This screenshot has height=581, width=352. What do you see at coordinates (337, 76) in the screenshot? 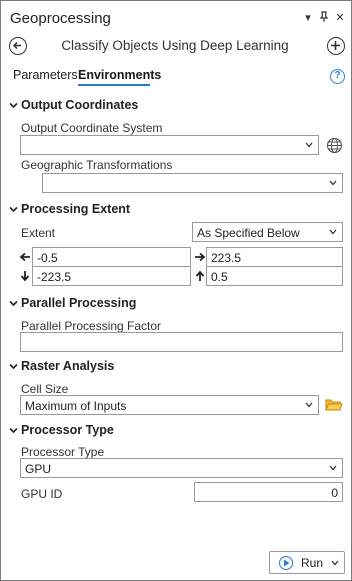
I see `help-icon: ?` at bounding box center [337, 76].